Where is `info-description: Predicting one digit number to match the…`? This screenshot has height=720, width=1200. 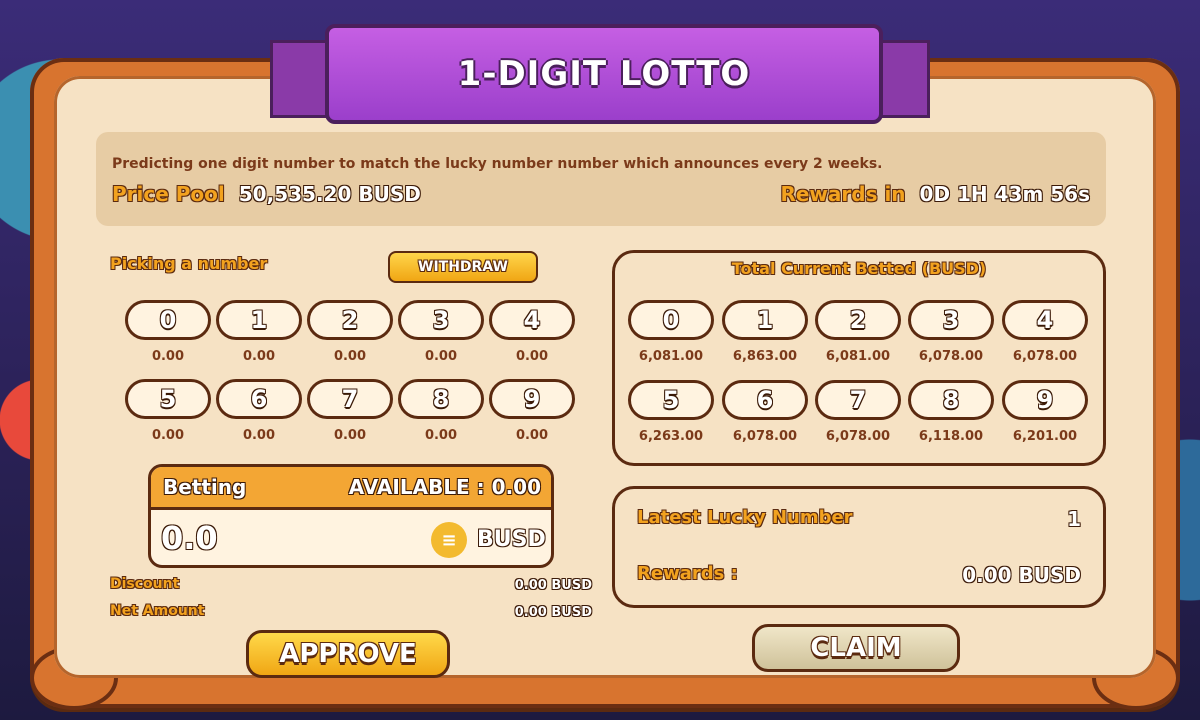 info-description: Predicting one digit number to match the… is located at coordinates (497, 164).